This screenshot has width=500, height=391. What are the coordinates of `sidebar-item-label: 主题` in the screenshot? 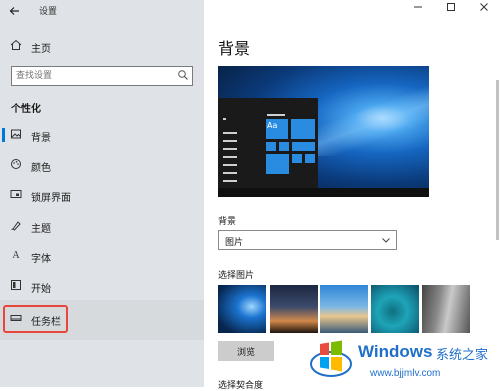 It's located at (41, 229).